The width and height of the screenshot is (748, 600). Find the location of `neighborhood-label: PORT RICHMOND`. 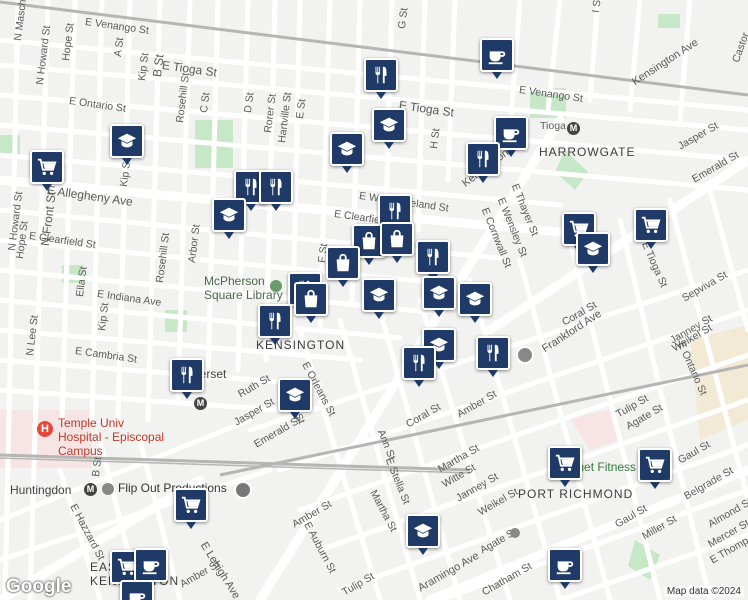

neighborhood-label: PORT RICHMOND is located at coordinates (576, 494).